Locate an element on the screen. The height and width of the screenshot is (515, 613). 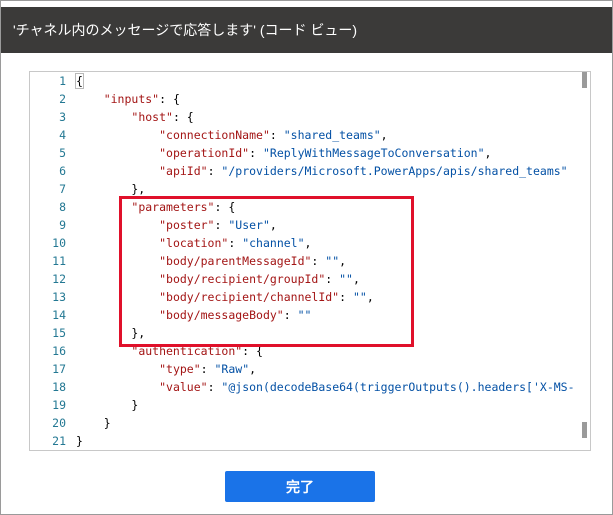
code-token: { is located at coordinates (79, 81).